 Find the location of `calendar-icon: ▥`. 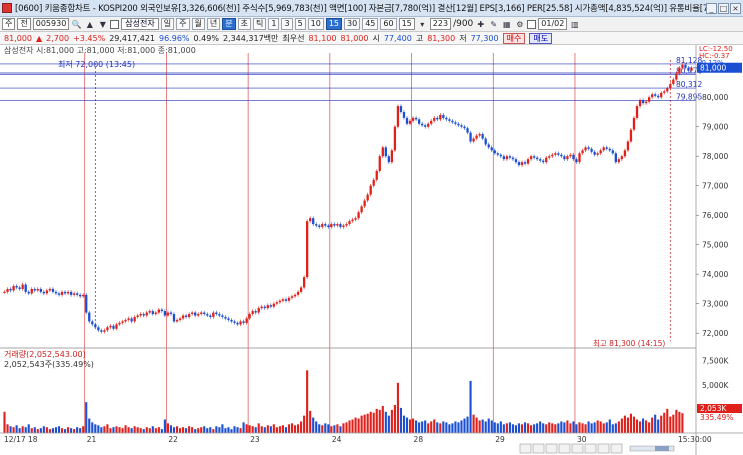

calendar-icon: ▥ is located at coordinates (574, 24).